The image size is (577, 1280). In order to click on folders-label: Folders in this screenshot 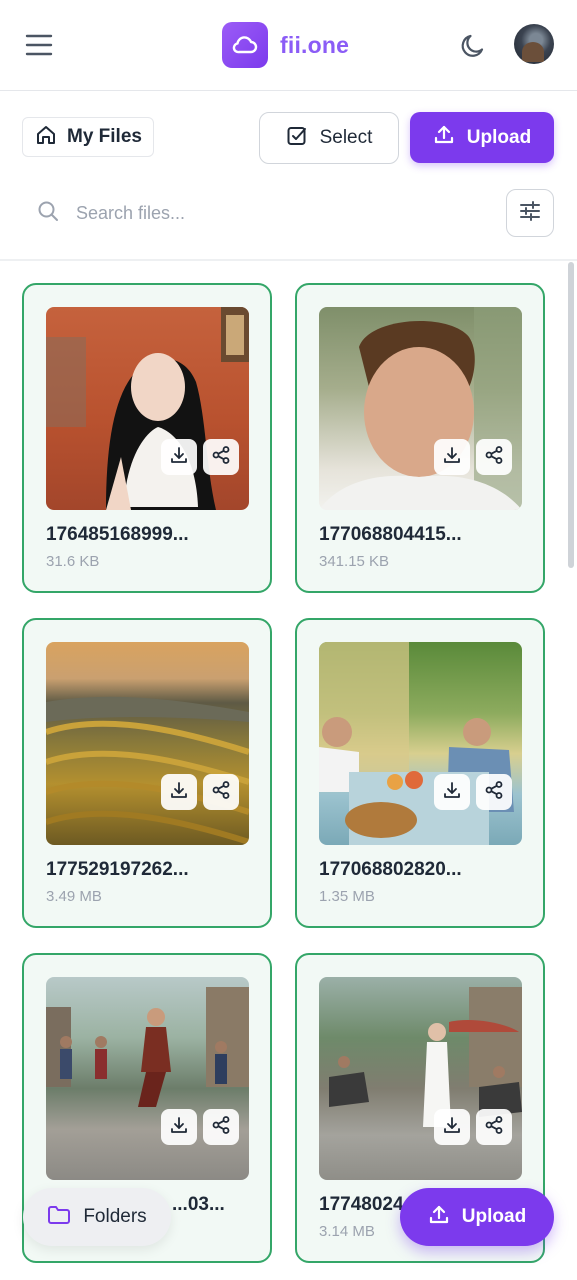, I will do `click(115, 1216)`.